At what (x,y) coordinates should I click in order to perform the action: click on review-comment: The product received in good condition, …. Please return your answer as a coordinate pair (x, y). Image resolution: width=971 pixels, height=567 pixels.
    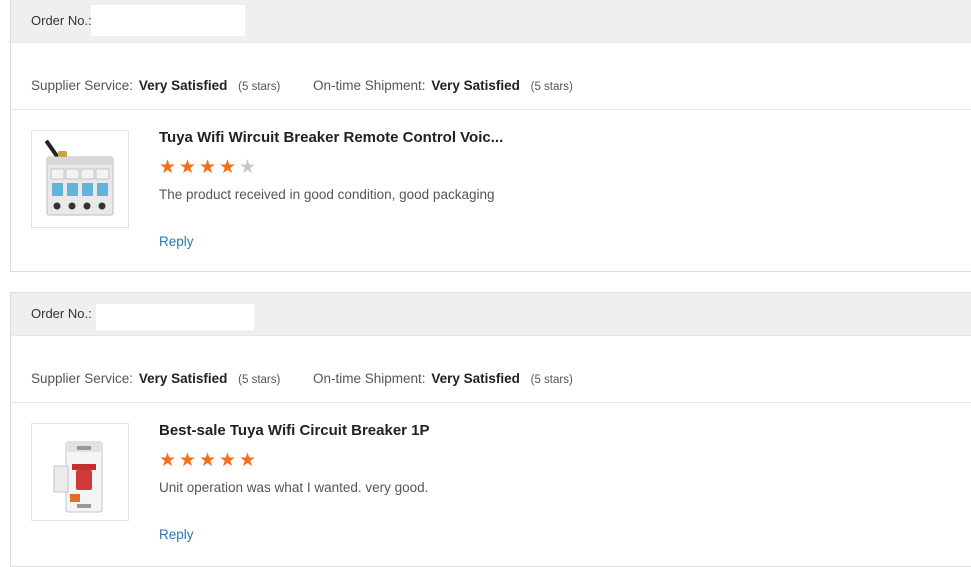
    Looking at the image, I should click on (327, 194).